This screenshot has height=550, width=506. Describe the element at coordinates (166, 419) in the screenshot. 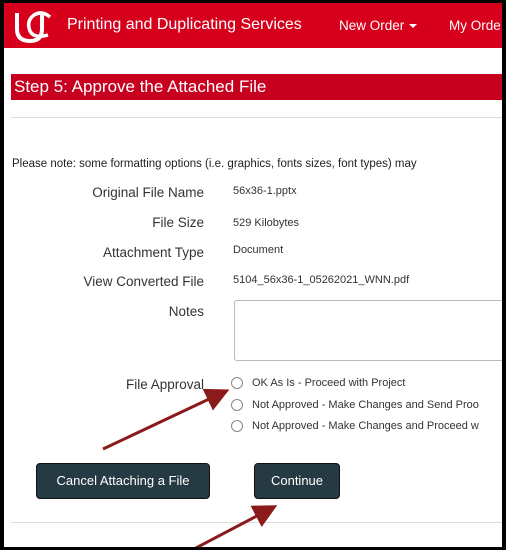

I see `arrow-to-file-approval` at that location.